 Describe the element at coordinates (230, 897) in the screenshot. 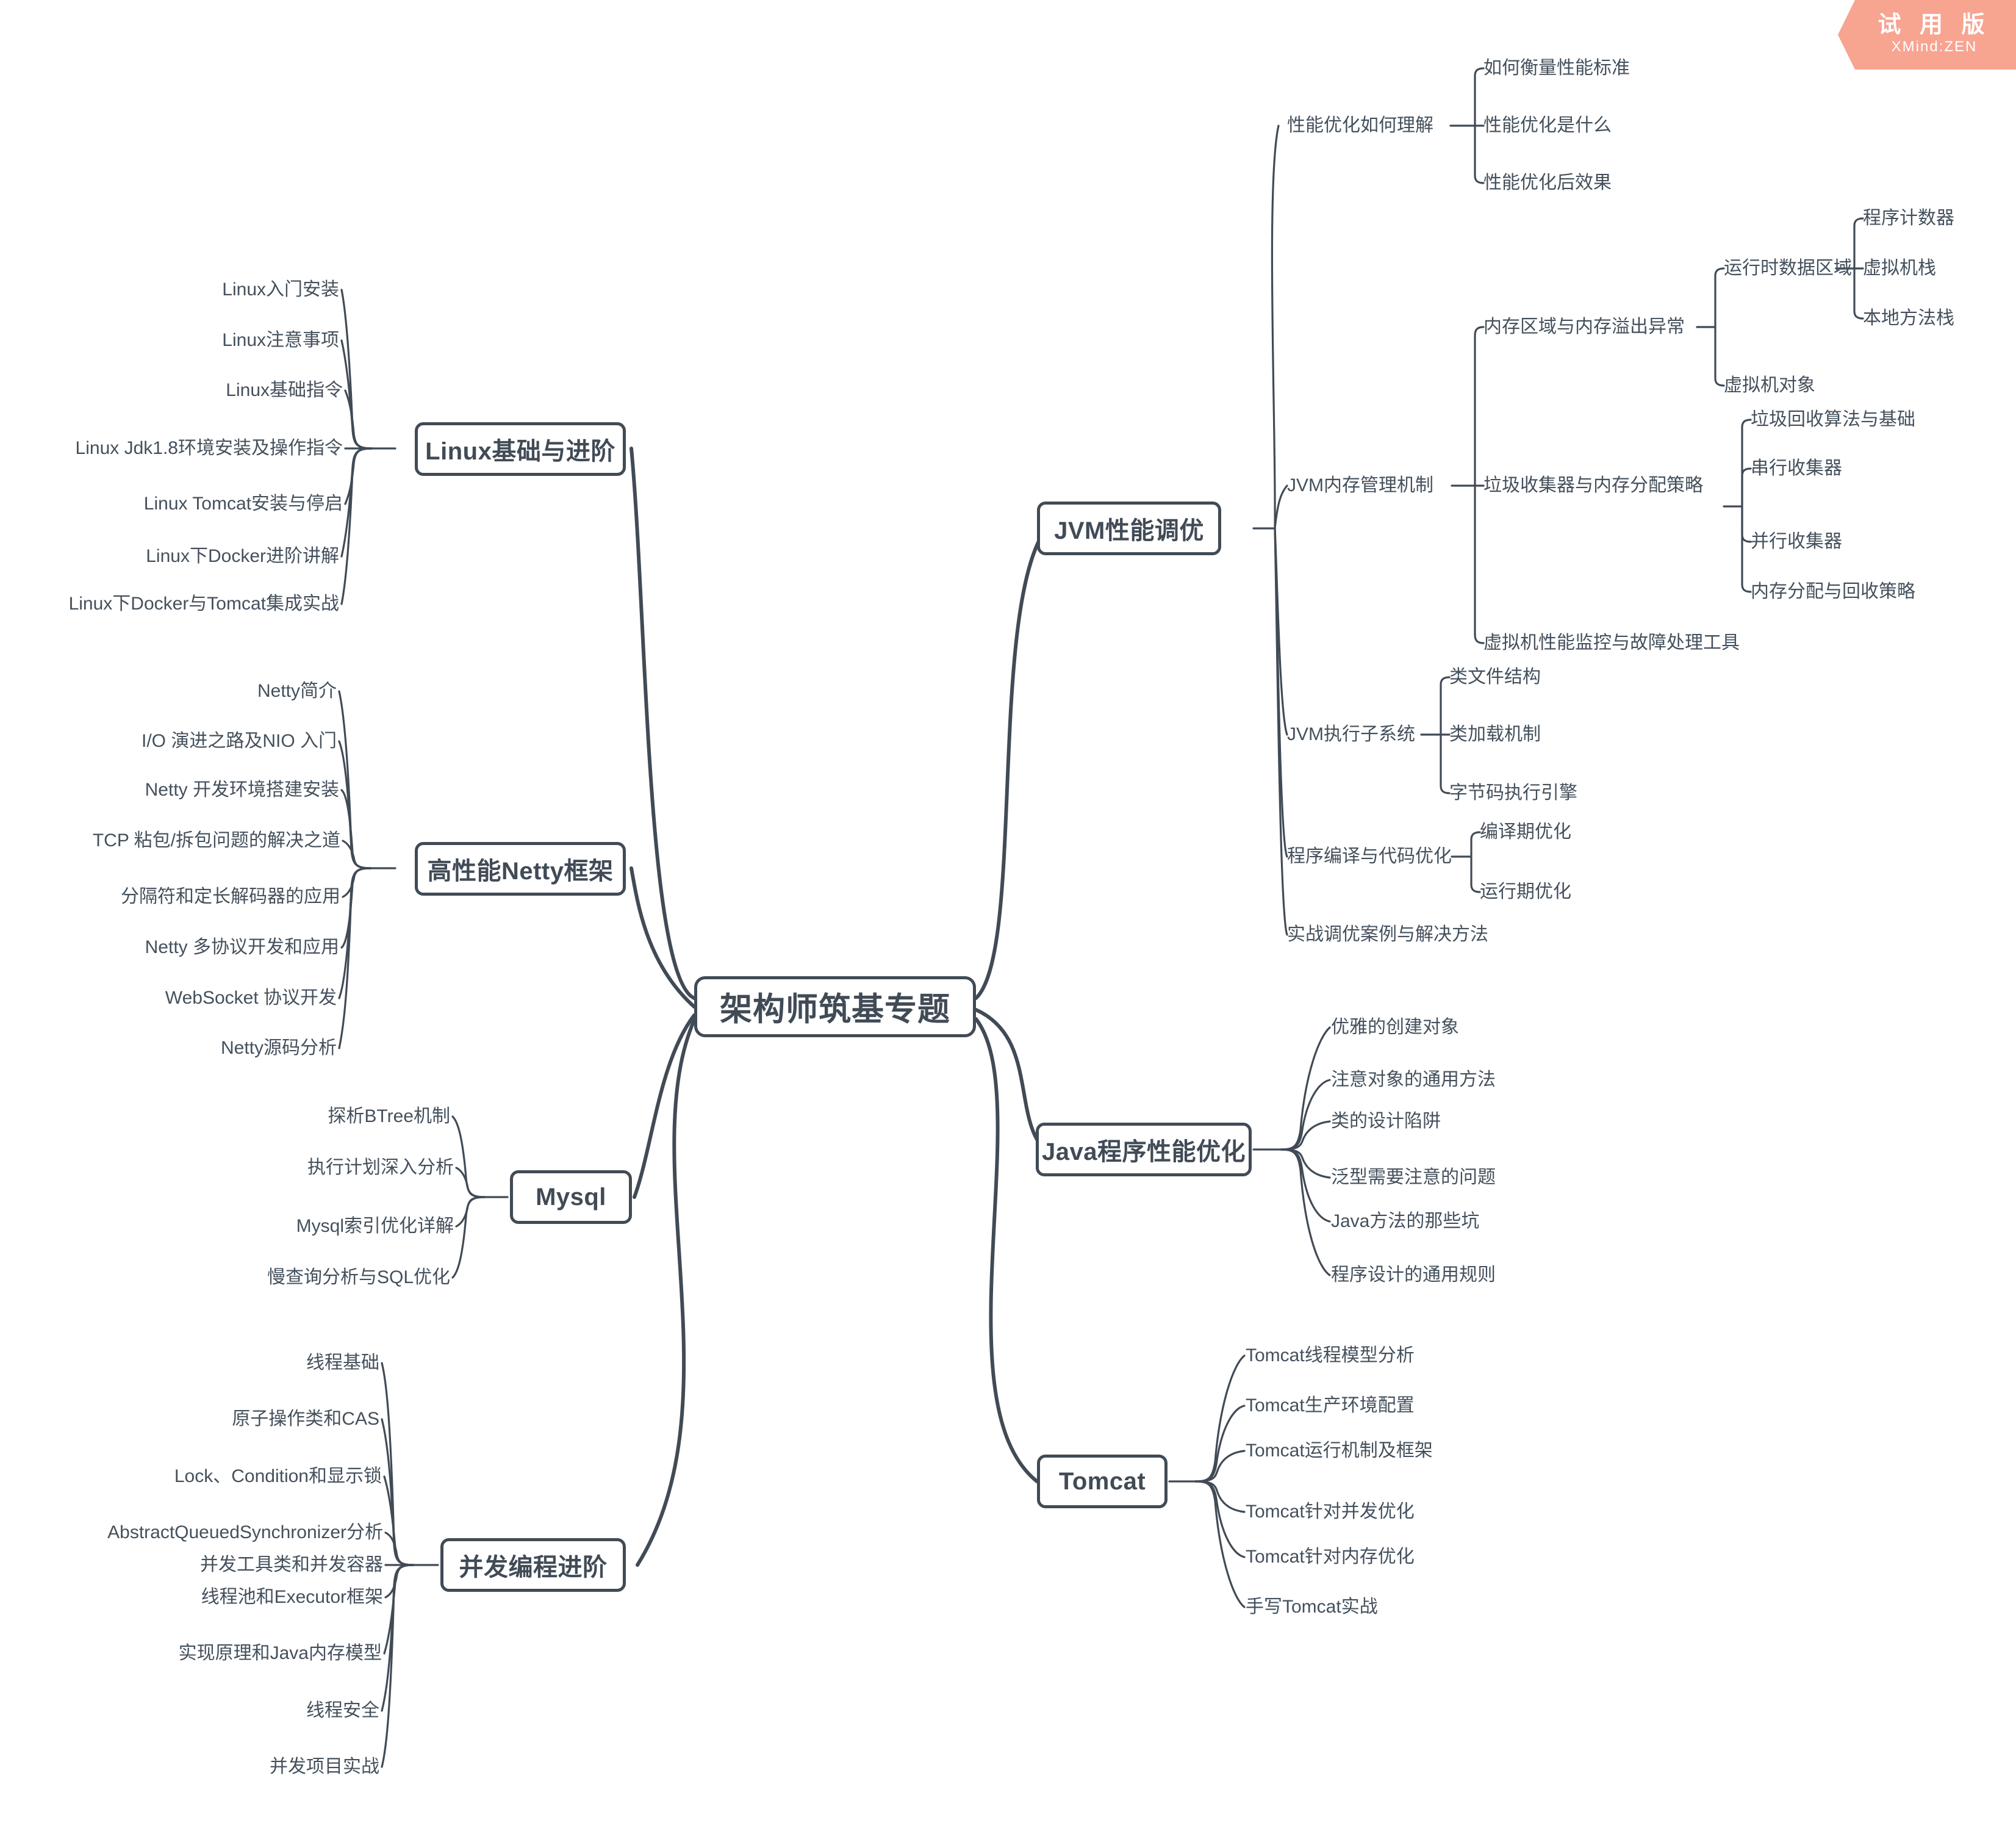

I see `leaf-node: 分隔符和定长解码器的应用` at that location.